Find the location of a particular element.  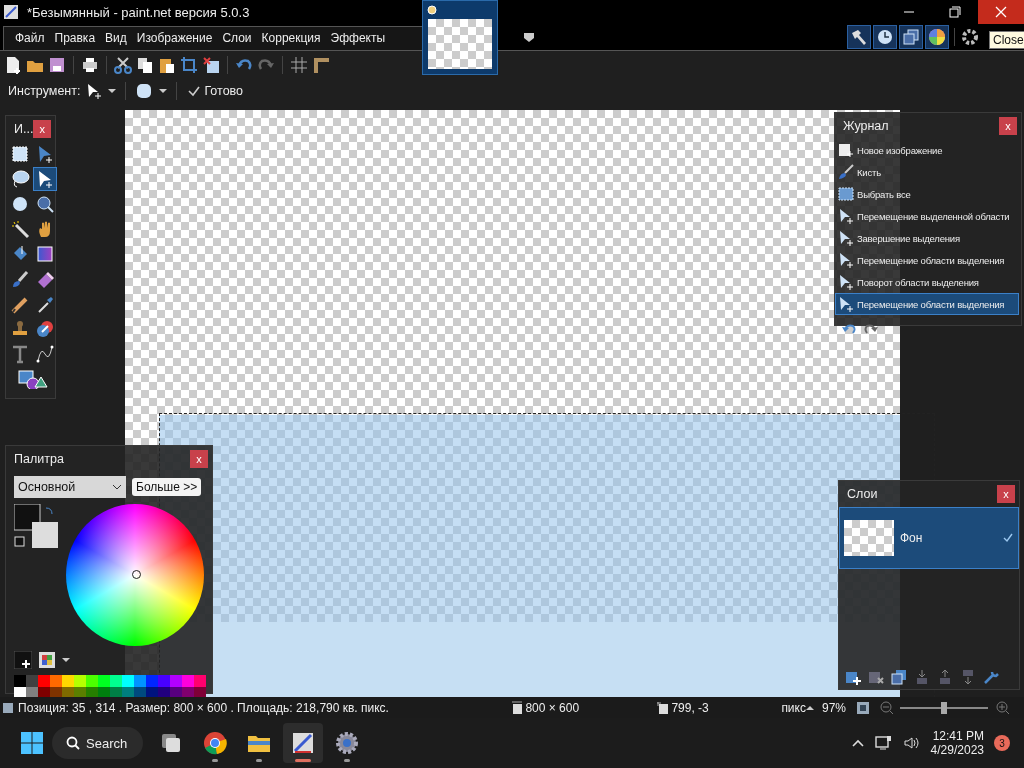

caret-up-icon is located at coordinates (809, 707).